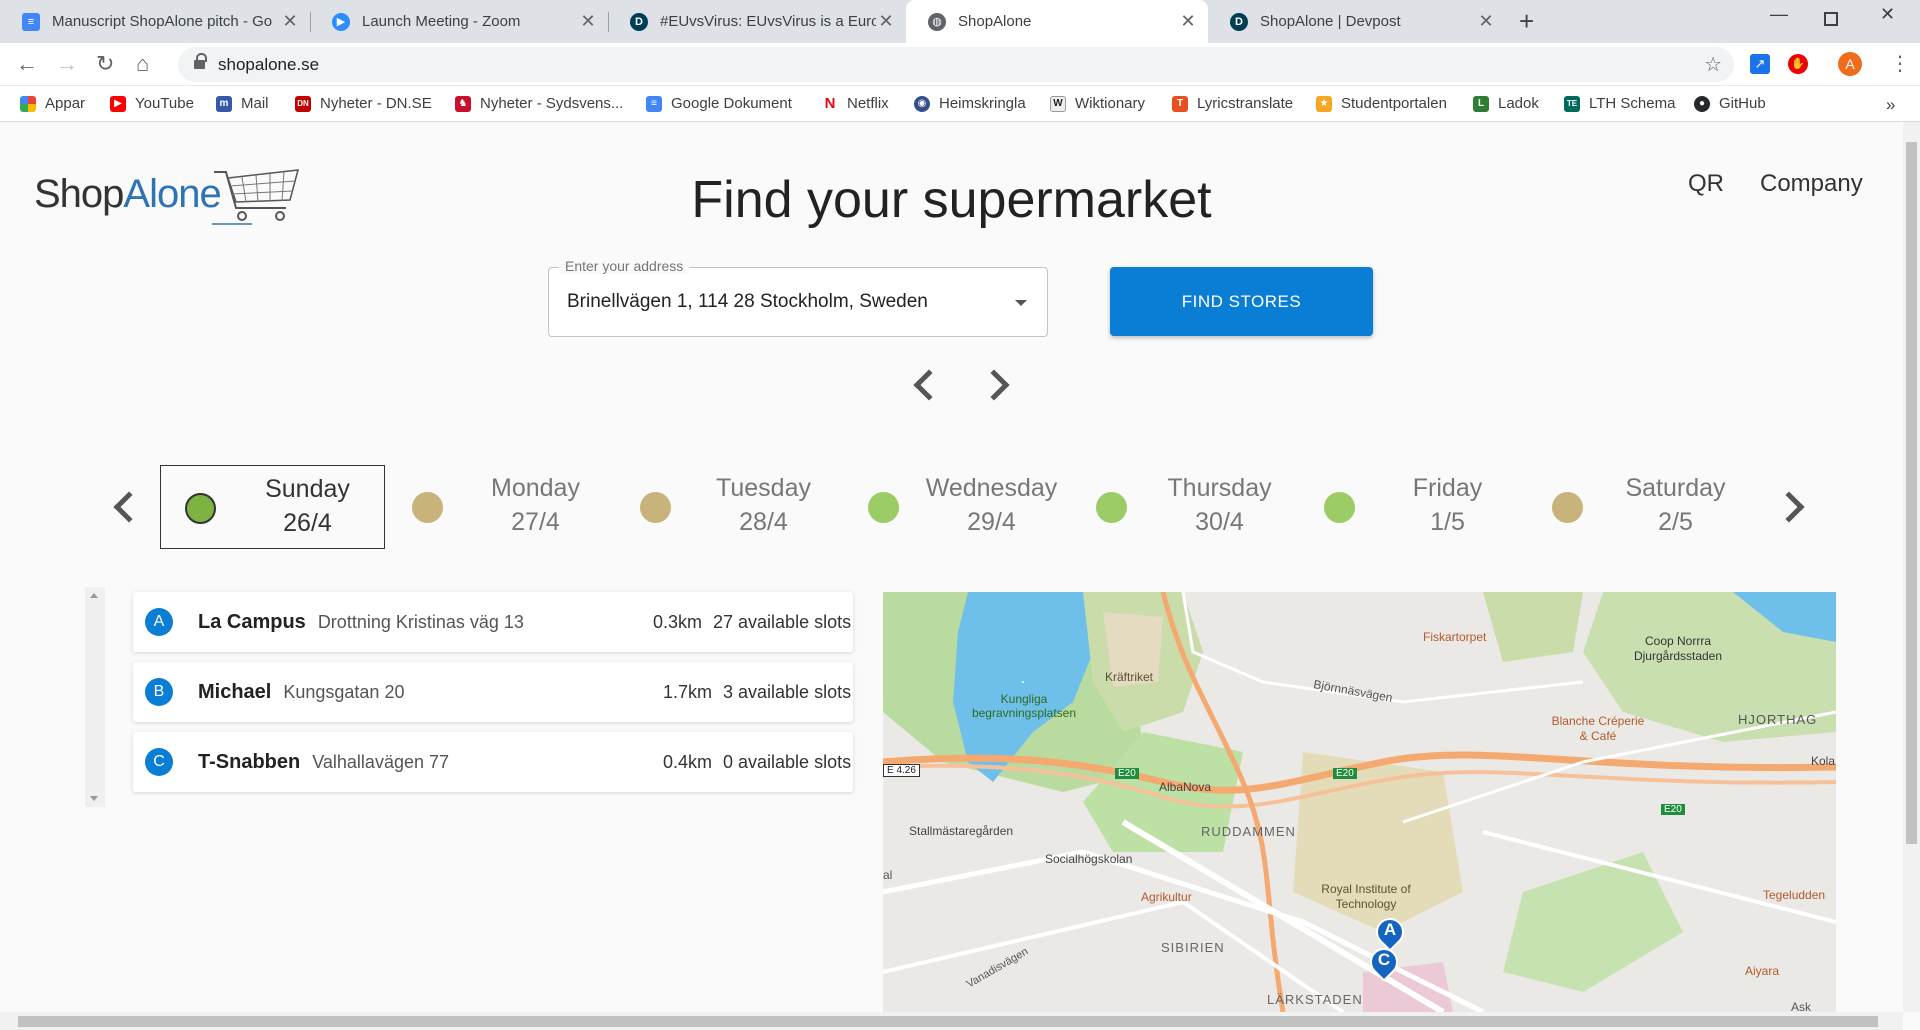 The image size is (1920, 1030). I want to click on map-label: Tegeludden, so click(1794, 895).